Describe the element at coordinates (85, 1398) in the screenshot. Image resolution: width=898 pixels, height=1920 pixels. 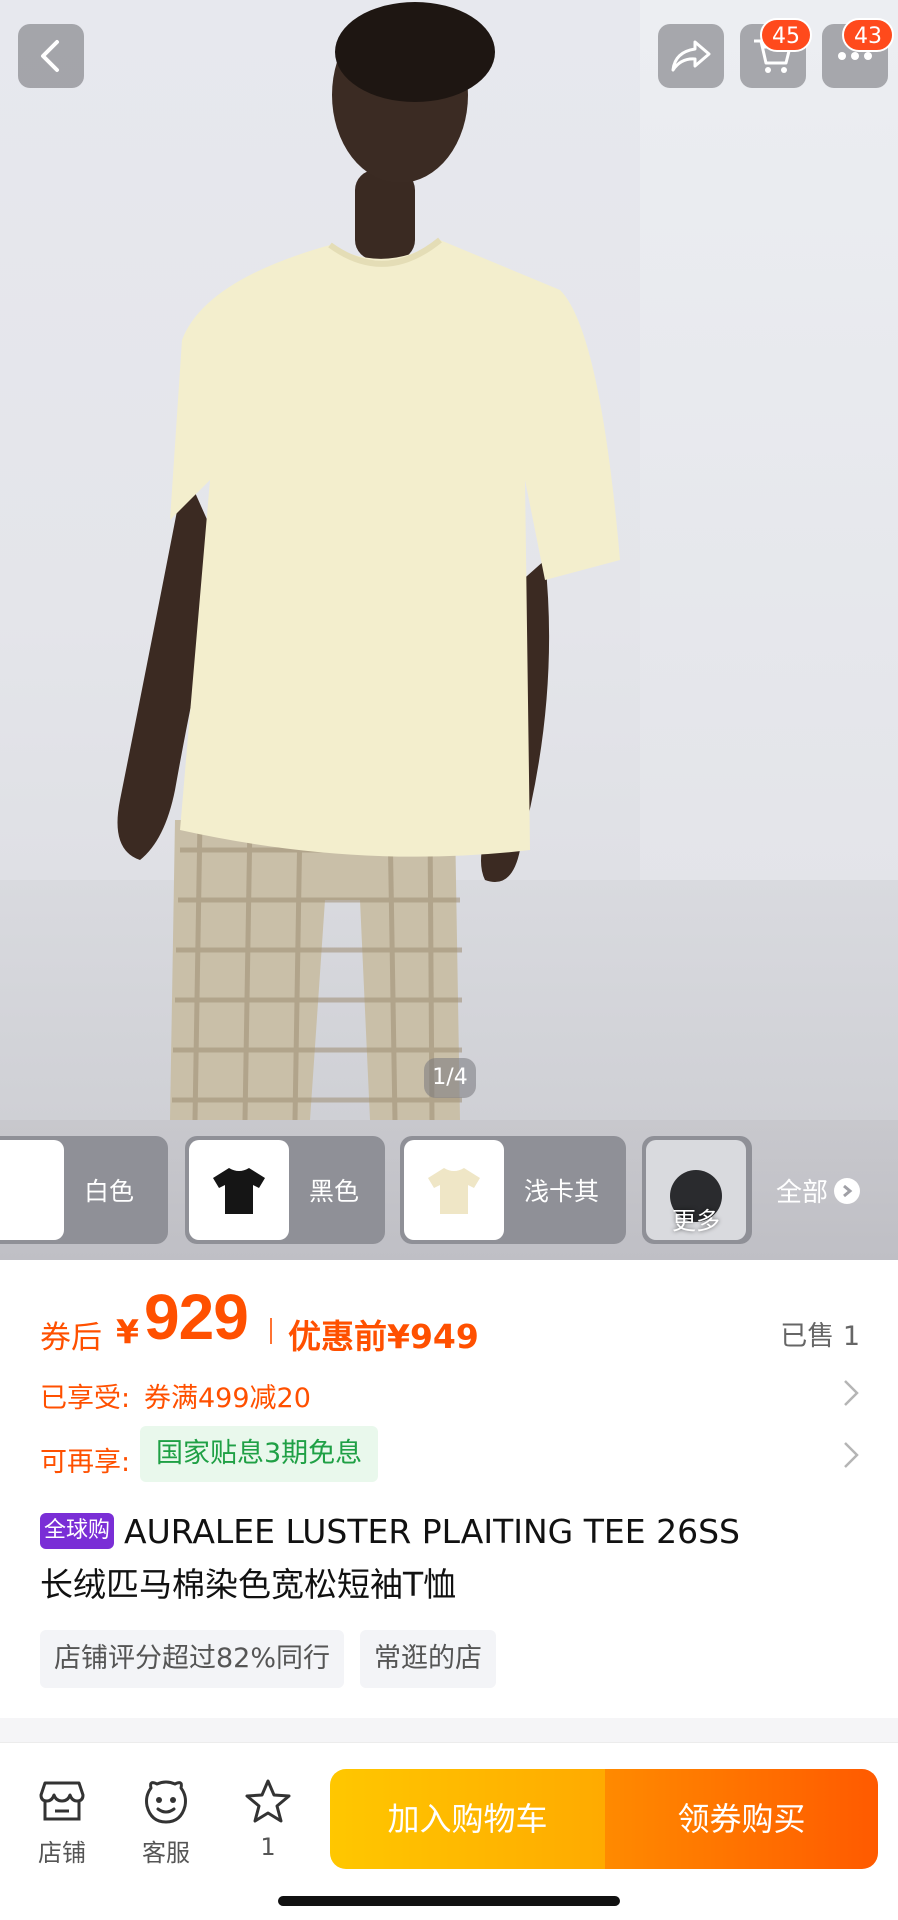
I see `applied-promotion-key: 已享受:` at that location.